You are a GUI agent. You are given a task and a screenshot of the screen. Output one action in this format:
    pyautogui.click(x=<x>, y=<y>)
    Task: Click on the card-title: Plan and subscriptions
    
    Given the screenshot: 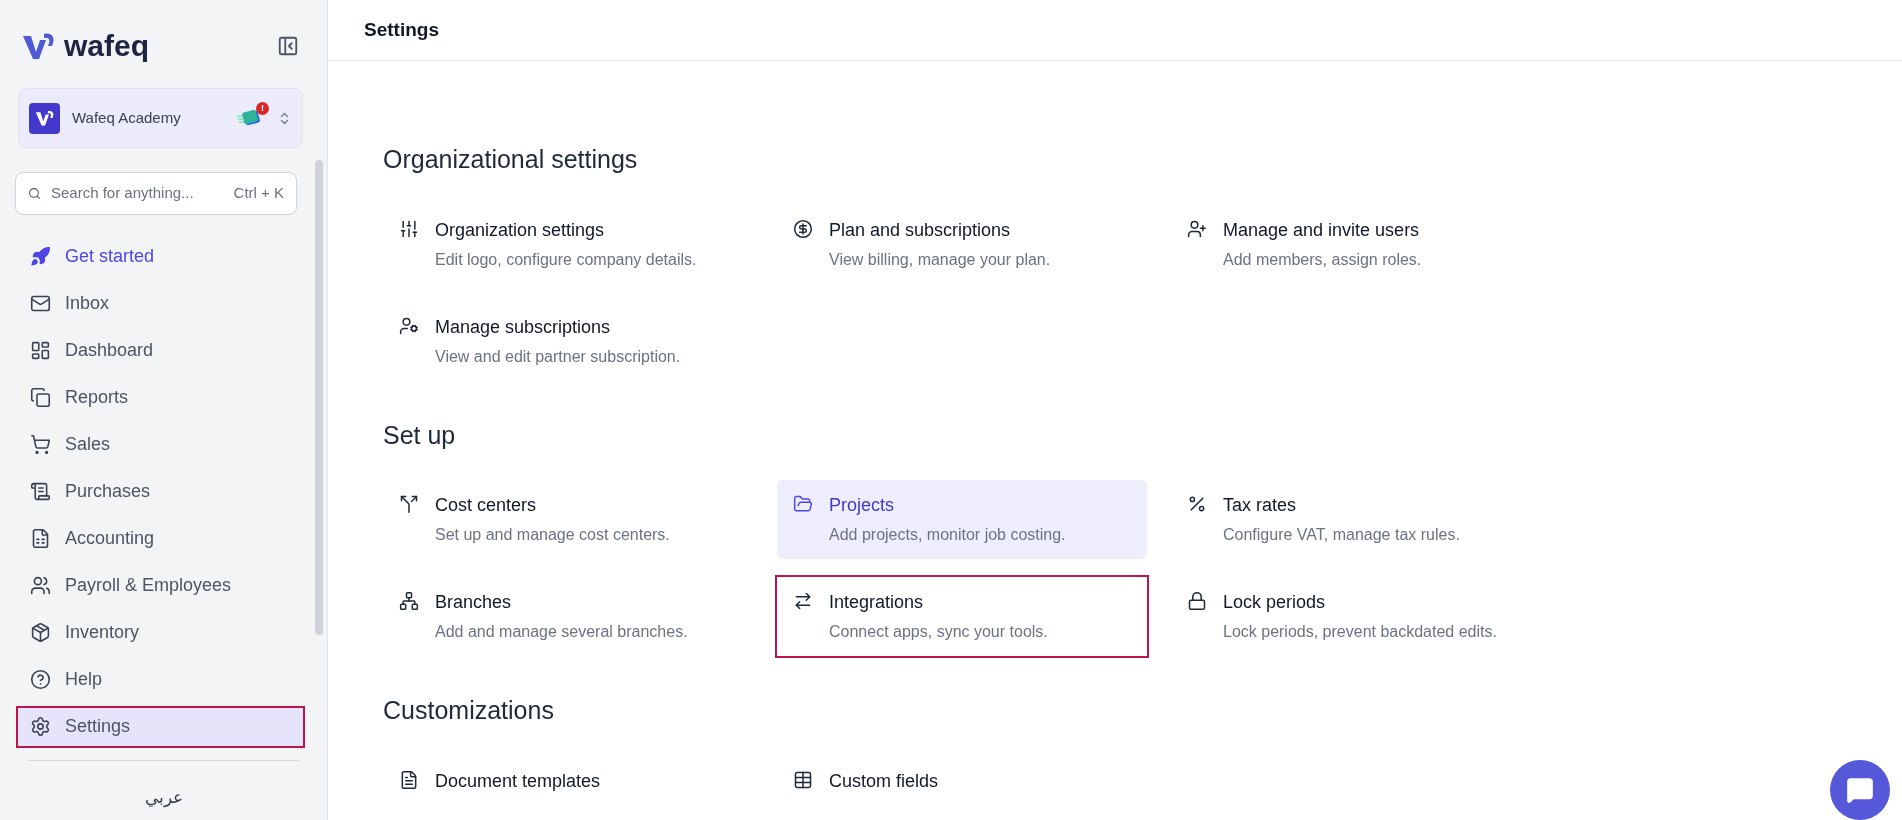 What is the action you would take?
    pyautogui.click(x=920, y=230)
    